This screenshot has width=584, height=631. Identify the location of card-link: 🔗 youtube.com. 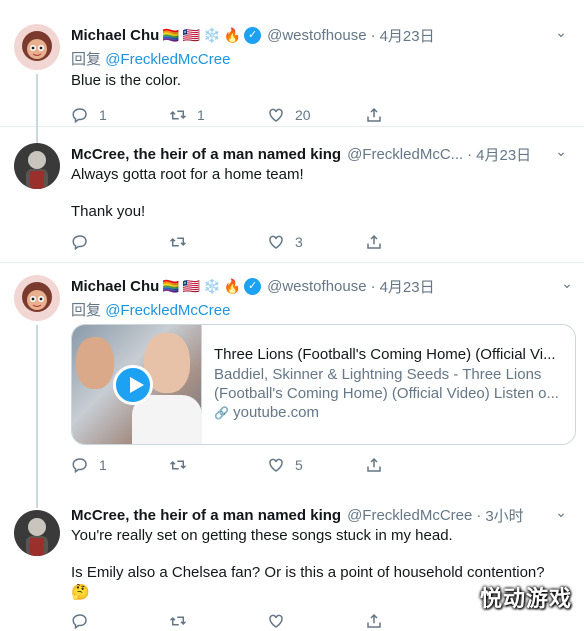
(388, 412).